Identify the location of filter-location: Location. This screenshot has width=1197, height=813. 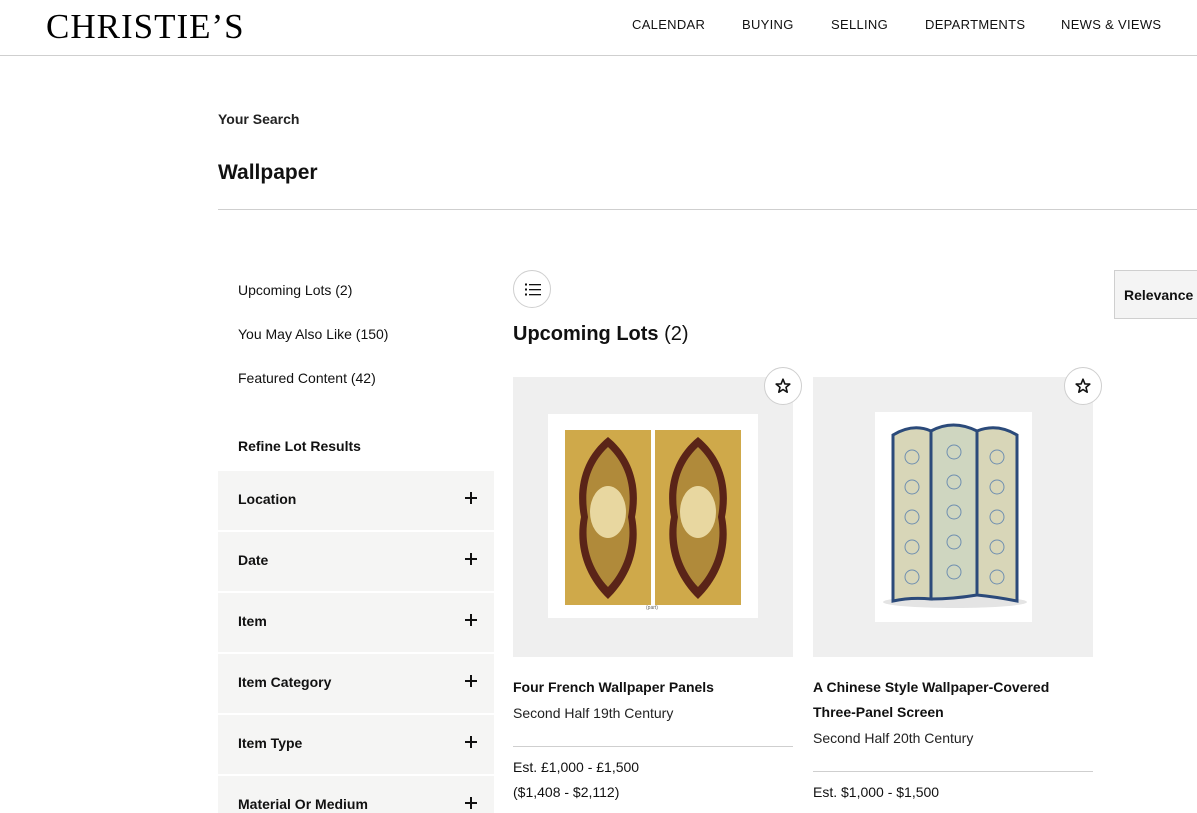
(356, 500).